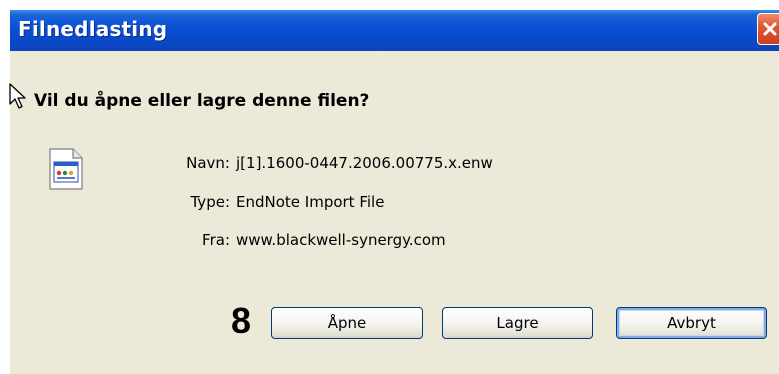 The width and height of the screenshot is (779, 374). Describe the element at coordinates (66, 169) in the screenshot. I see `endnote-file-icon` at that location.